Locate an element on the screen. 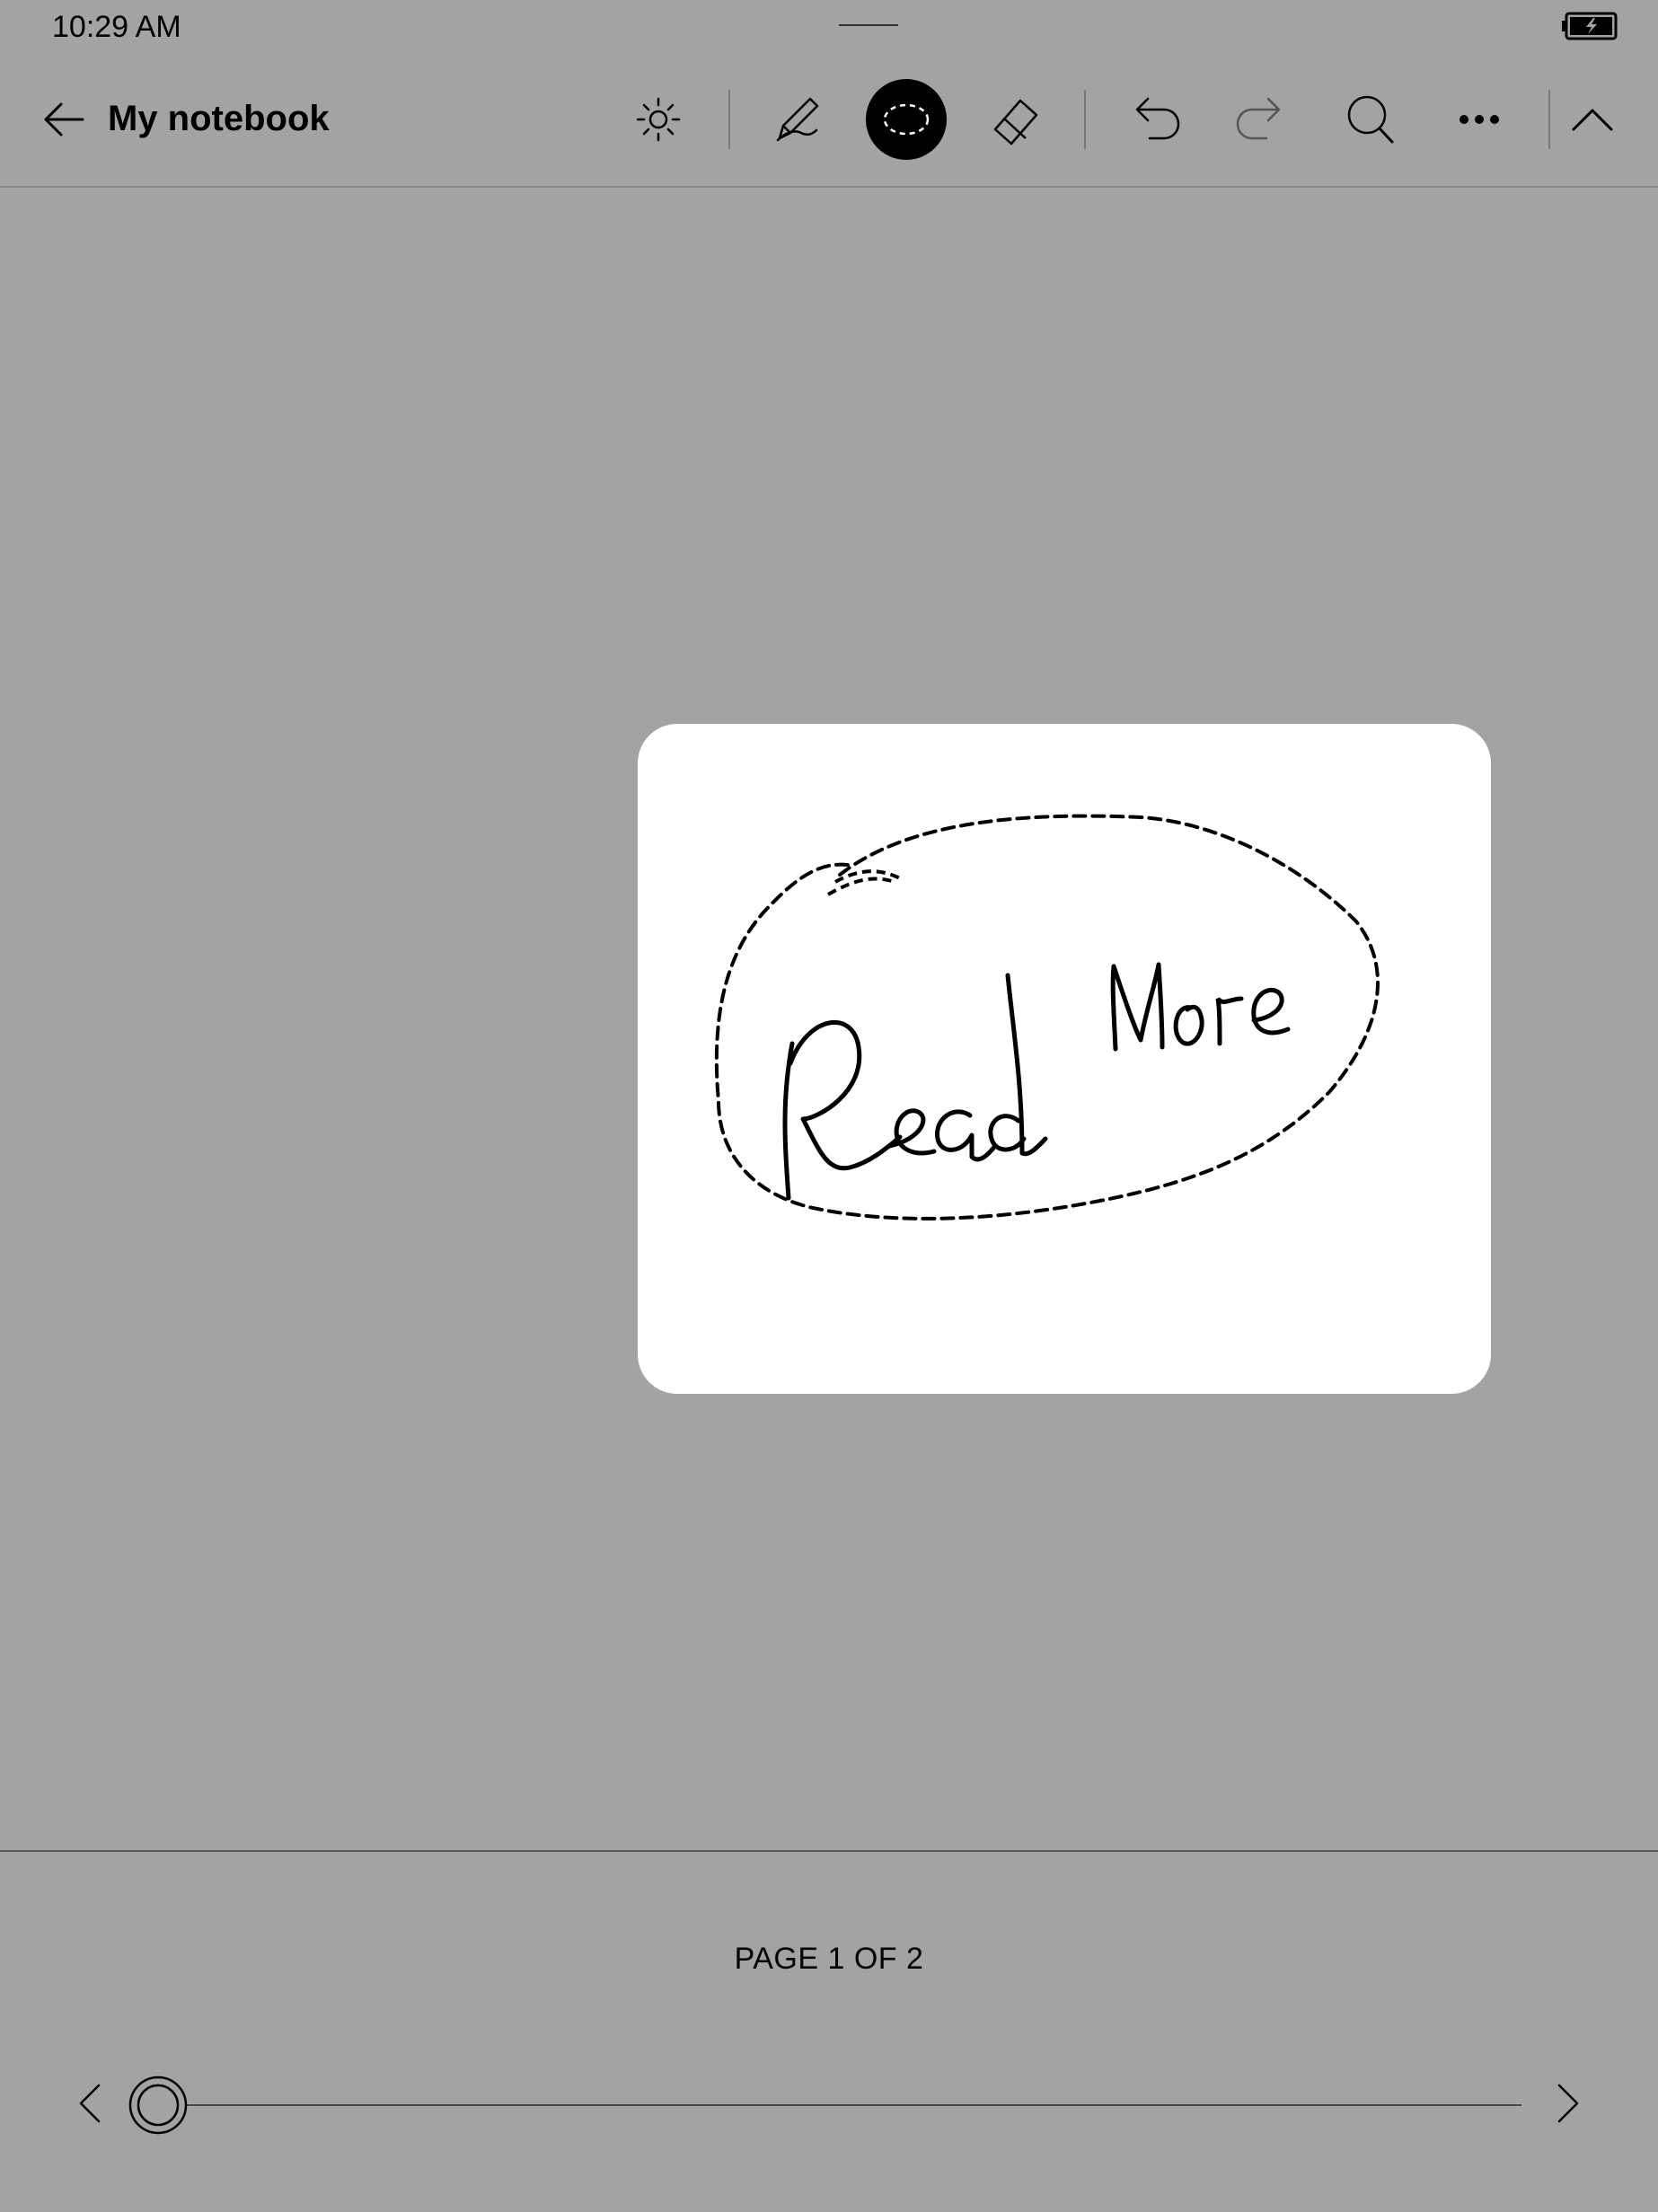 This screenshot has height=2212, width=1658. footer-divider is located at coordinates (829, 1851).